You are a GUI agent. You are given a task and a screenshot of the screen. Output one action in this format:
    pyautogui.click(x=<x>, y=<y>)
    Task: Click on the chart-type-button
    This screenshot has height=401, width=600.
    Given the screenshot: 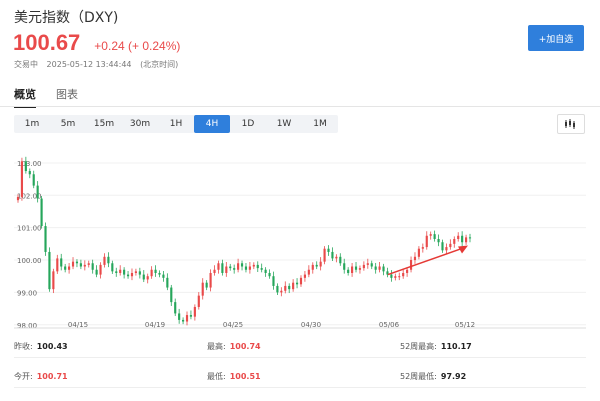 What is the action you would take?
    pyautogui.click(x=571, y=124)
    